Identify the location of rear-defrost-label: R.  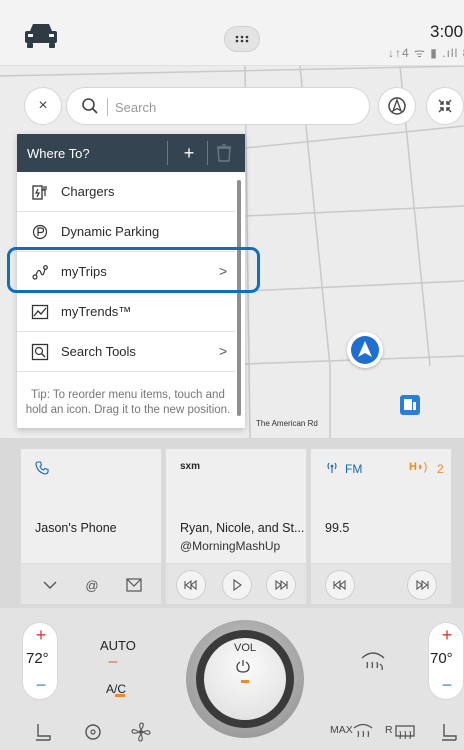
(389, 730).